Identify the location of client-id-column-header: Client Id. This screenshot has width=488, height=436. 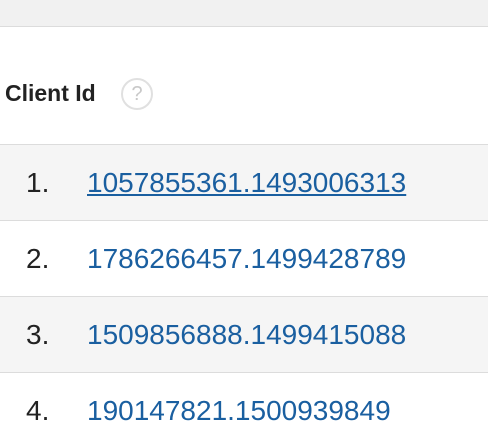
(50, 93).